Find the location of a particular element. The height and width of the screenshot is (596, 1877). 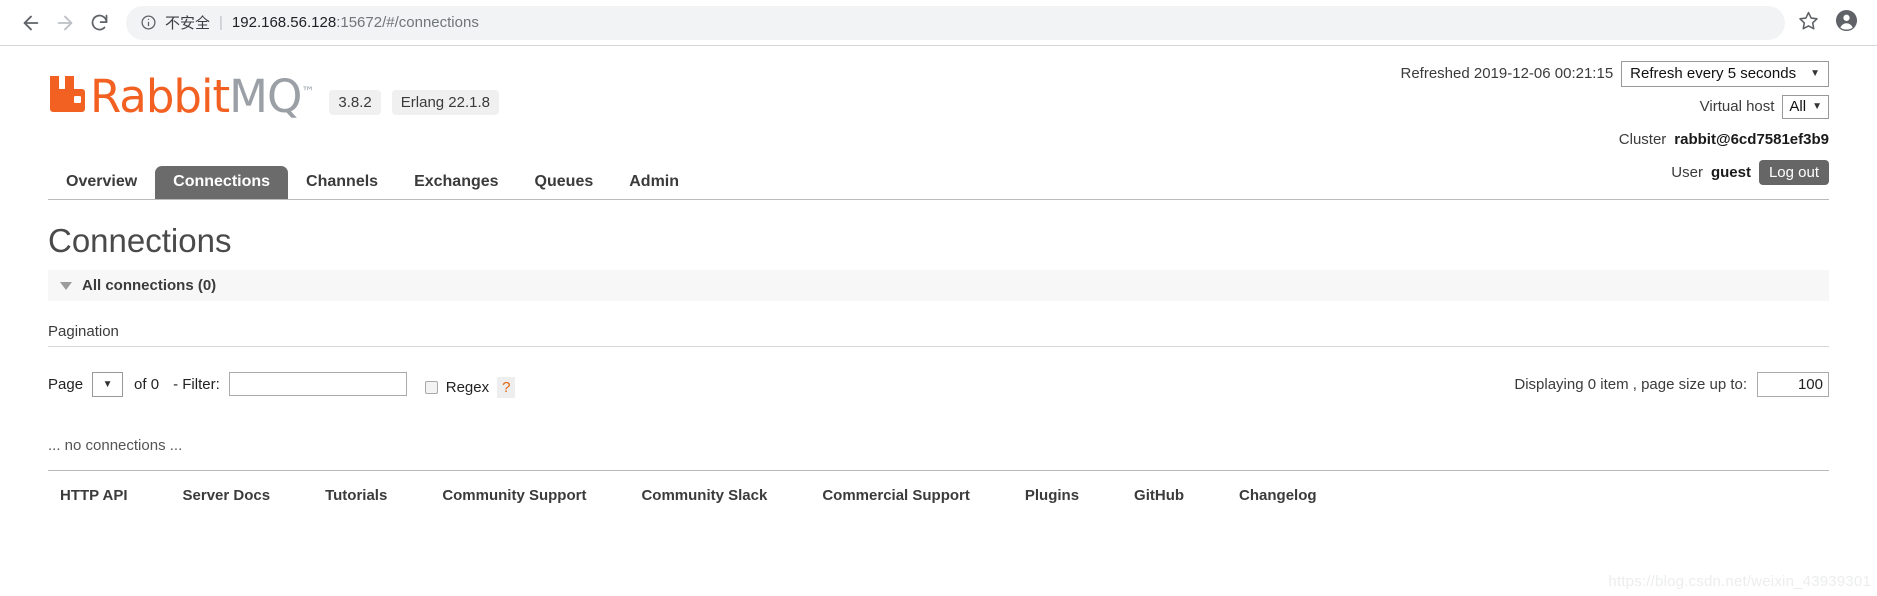

page-number-select: ▼ is located at coordinates (108, 384).